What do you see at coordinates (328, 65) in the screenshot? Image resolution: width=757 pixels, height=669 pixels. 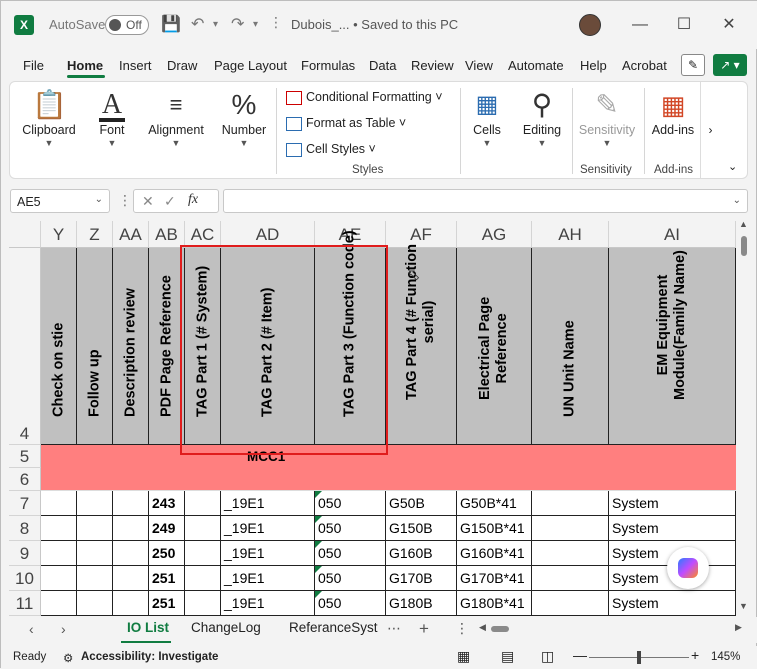 I see `tab-formulas: Formulas` at bounding box center [328, 65].